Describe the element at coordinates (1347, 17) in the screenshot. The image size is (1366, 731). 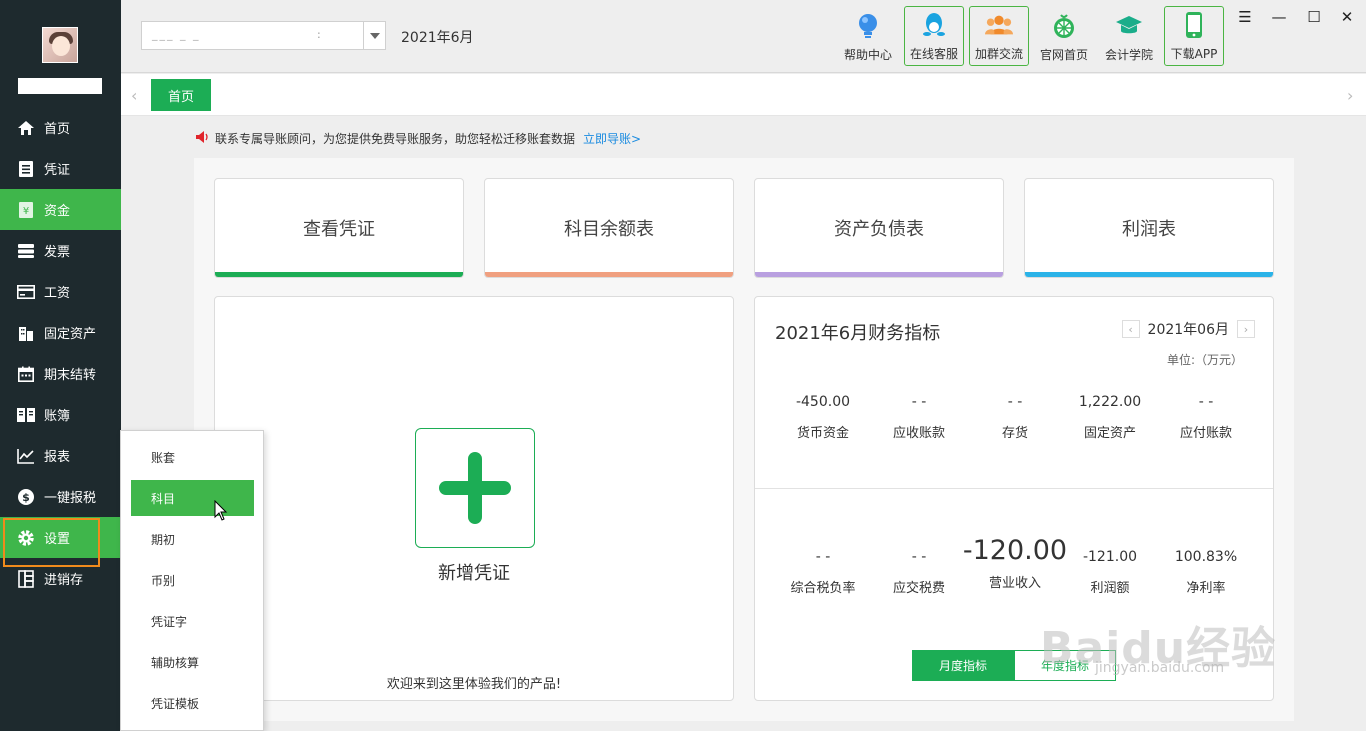
I see `close-icon: ✕` at that location.